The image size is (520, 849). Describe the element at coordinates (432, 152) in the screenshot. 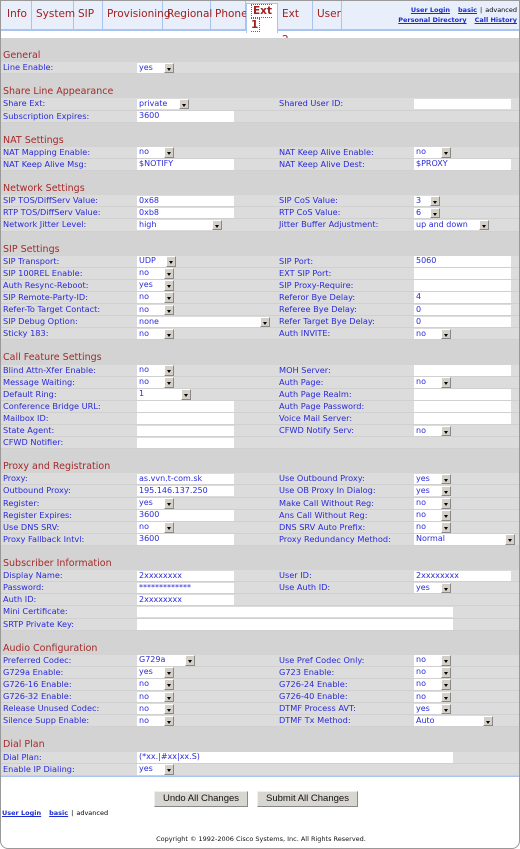

I see `nat-keep-alive-enable-select: no` at that location.